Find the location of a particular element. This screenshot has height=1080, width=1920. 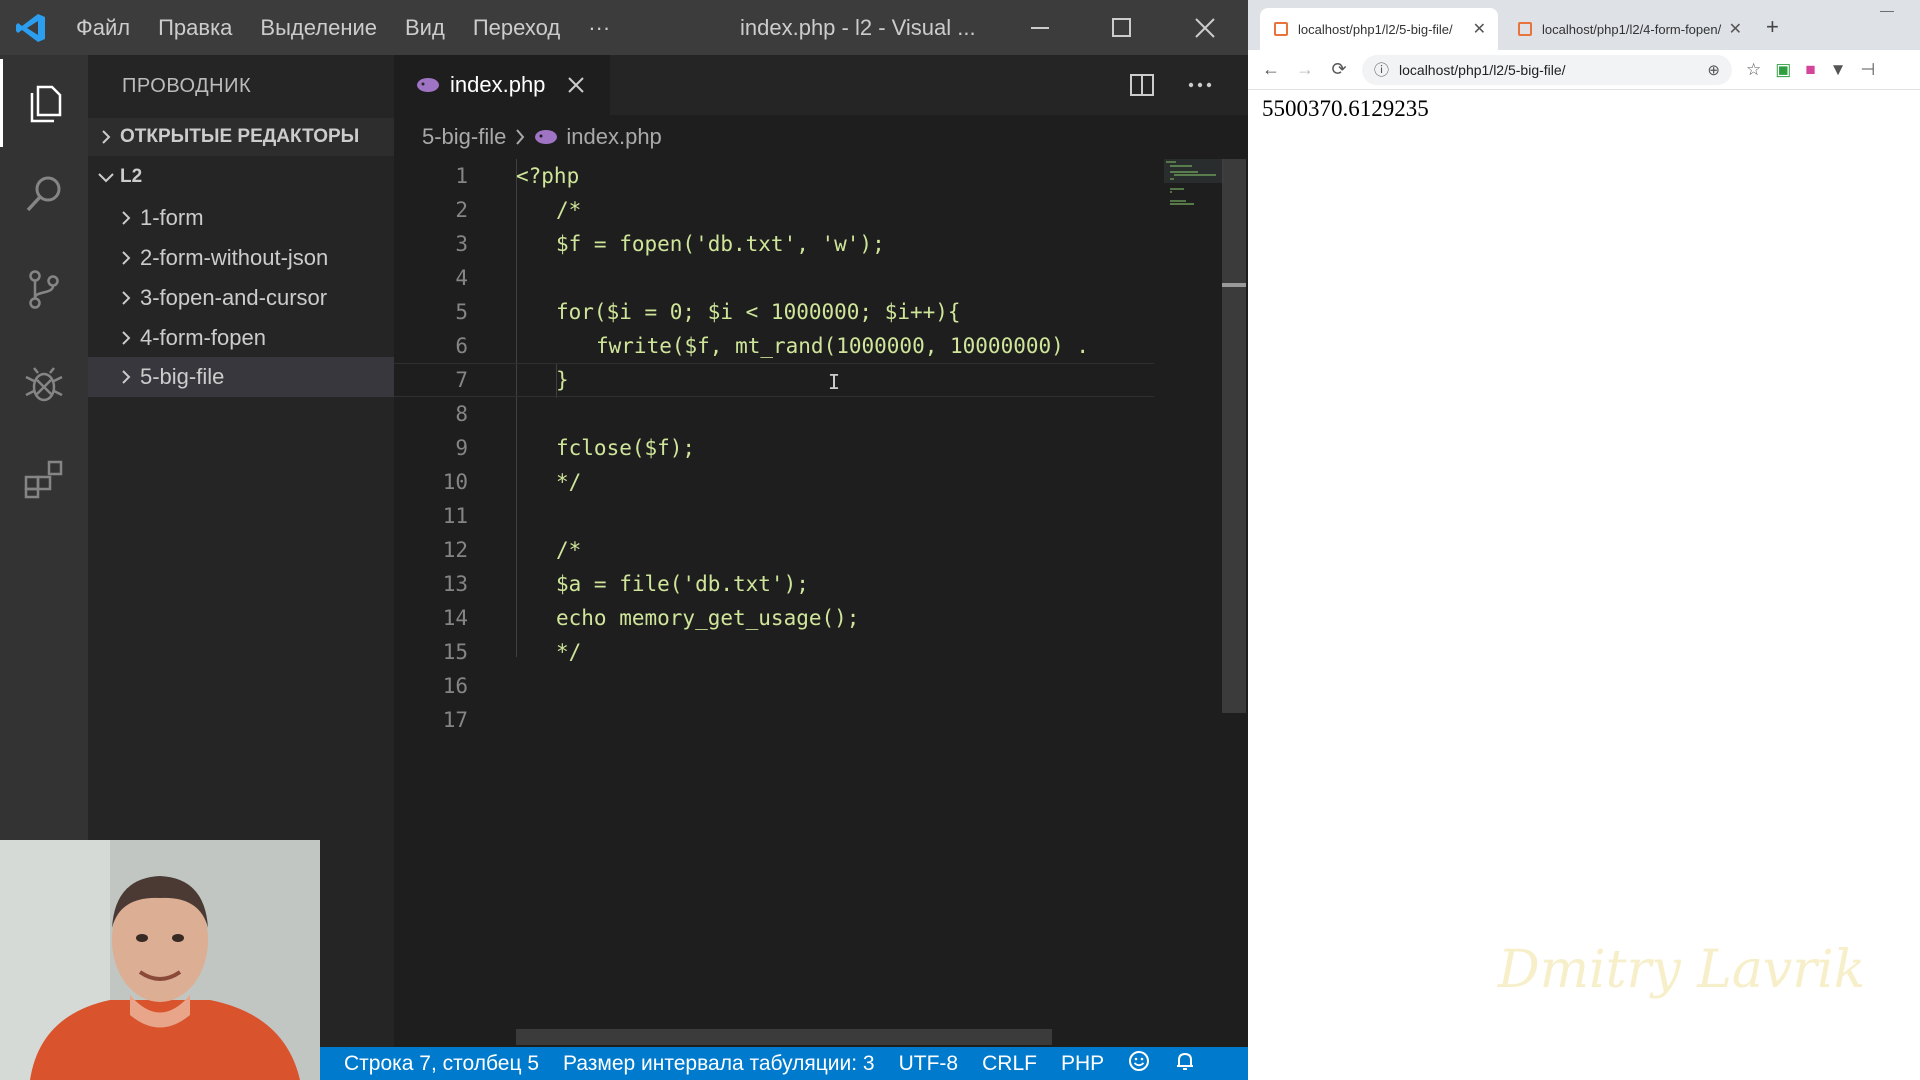

extension-vue-icon: ▼ is located at coordinates (1838, 70).